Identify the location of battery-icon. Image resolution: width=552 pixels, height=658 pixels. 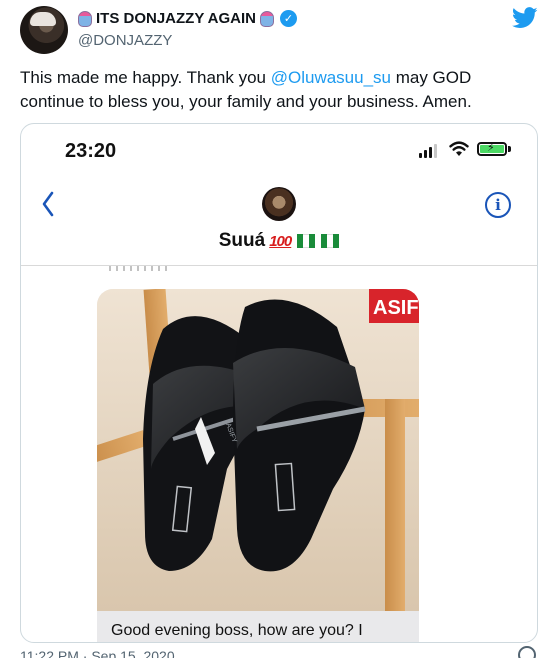
(492, 148).